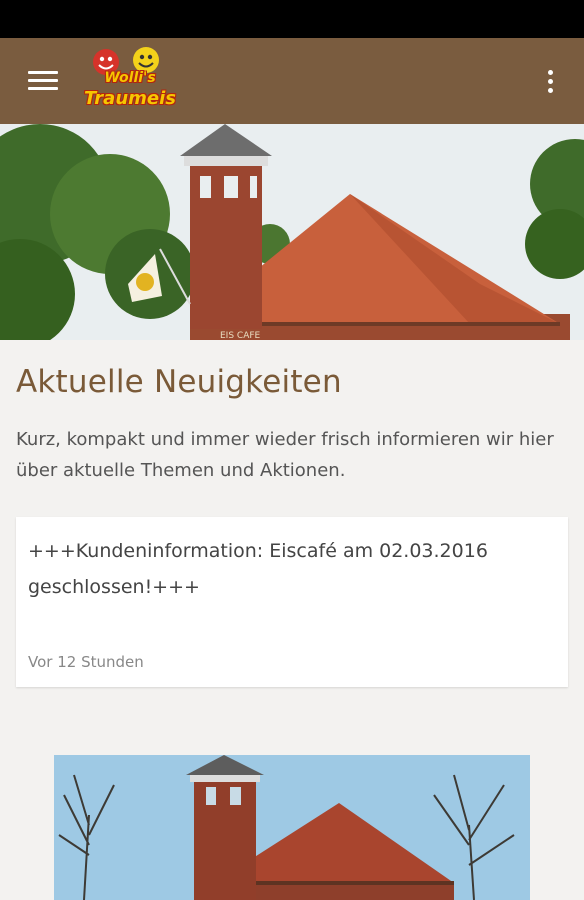 This screenshot has height=900, width=584. I want to click on more-vert-icon, so click(550, 81).